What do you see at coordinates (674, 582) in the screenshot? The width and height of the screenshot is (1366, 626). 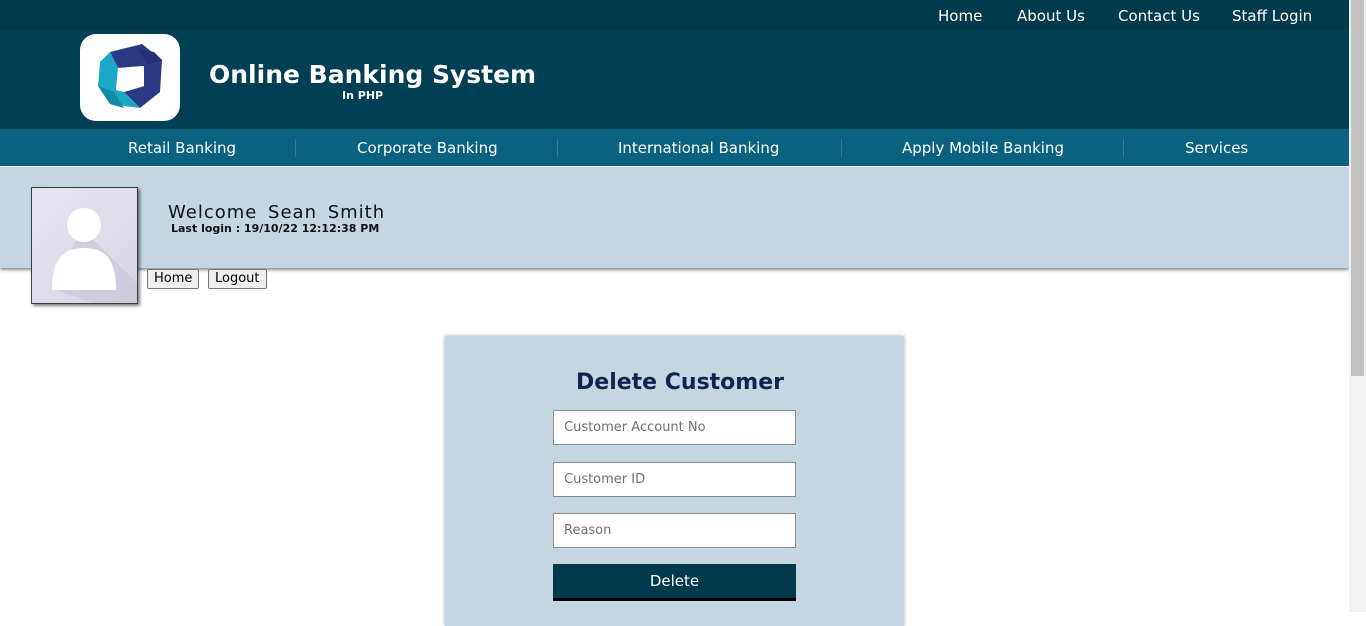 I see `delete-button: Delete` at bounding box center [674, 582].